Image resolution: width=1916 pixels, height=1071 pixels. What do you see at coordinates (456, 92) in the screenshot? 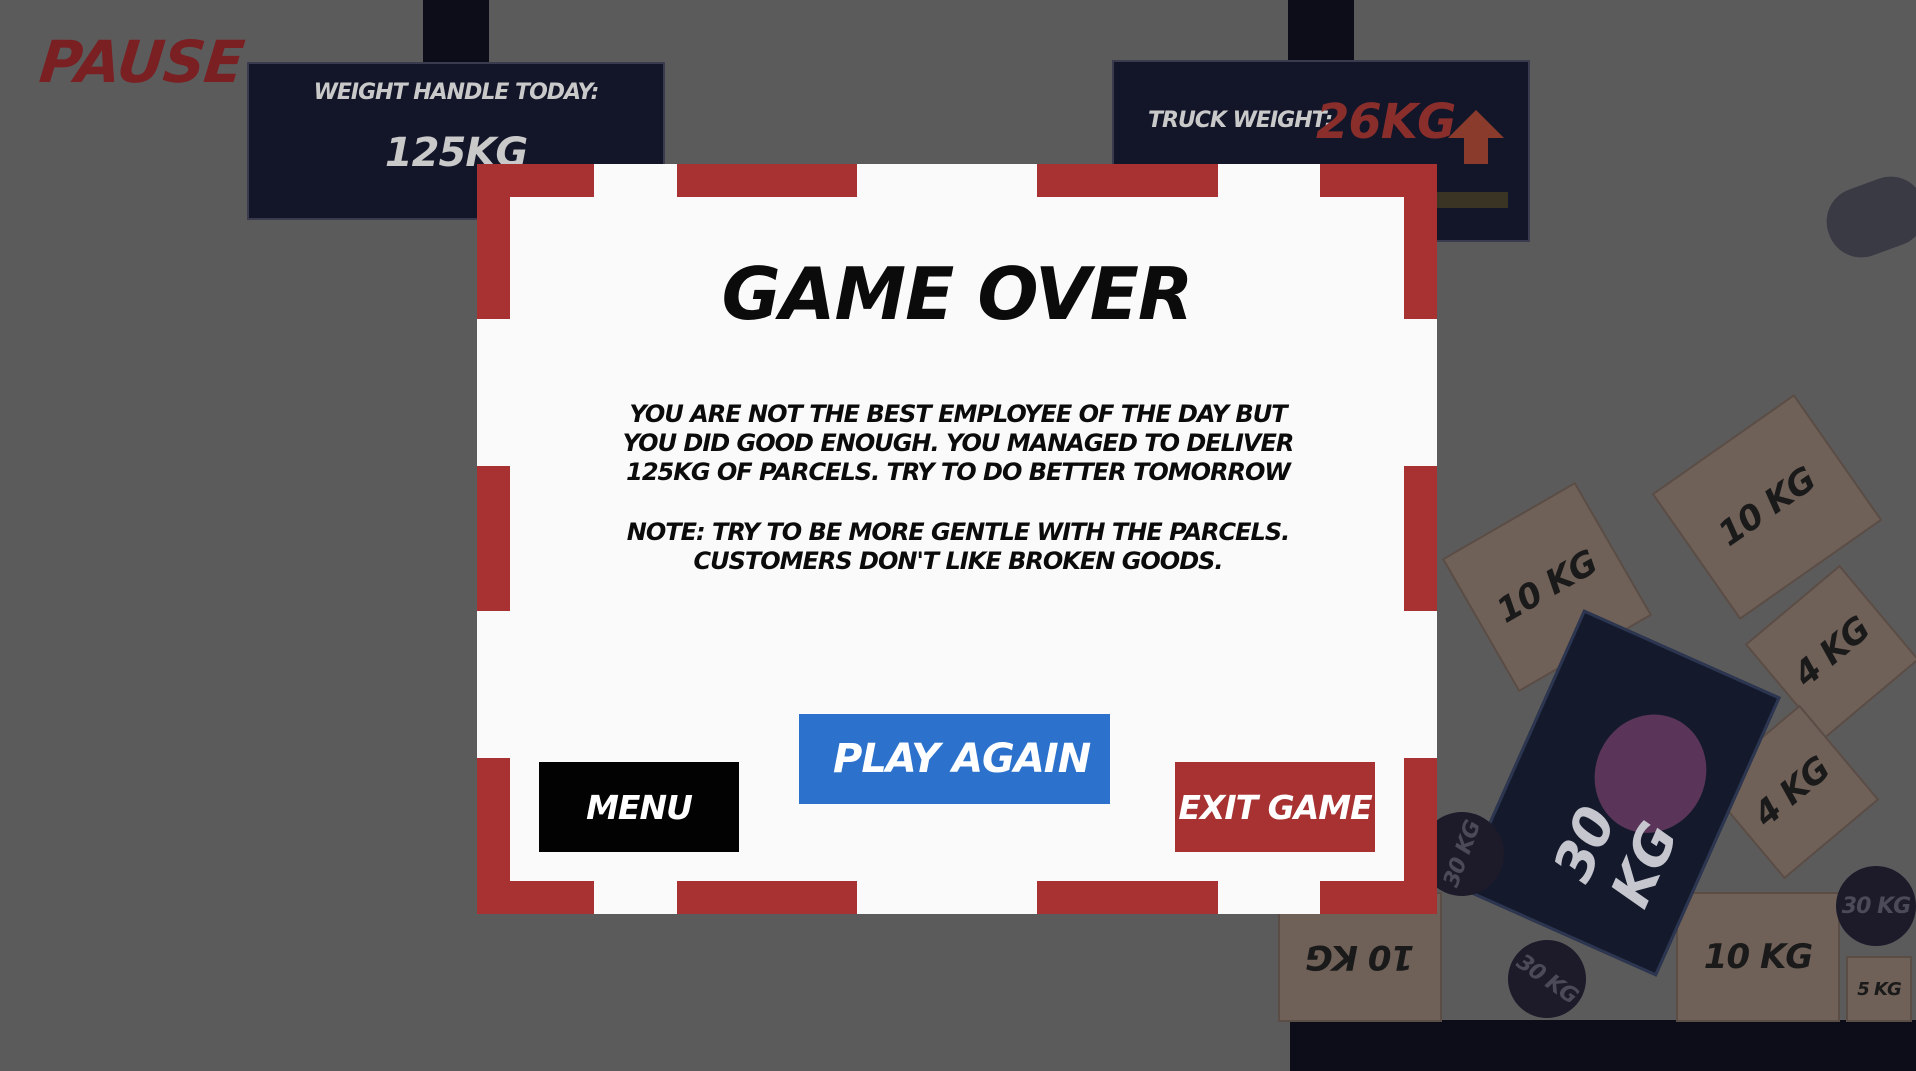
I see `weight-today-label: WEIGHT HANDLE TODAY:` at bounding box center [456, 92].